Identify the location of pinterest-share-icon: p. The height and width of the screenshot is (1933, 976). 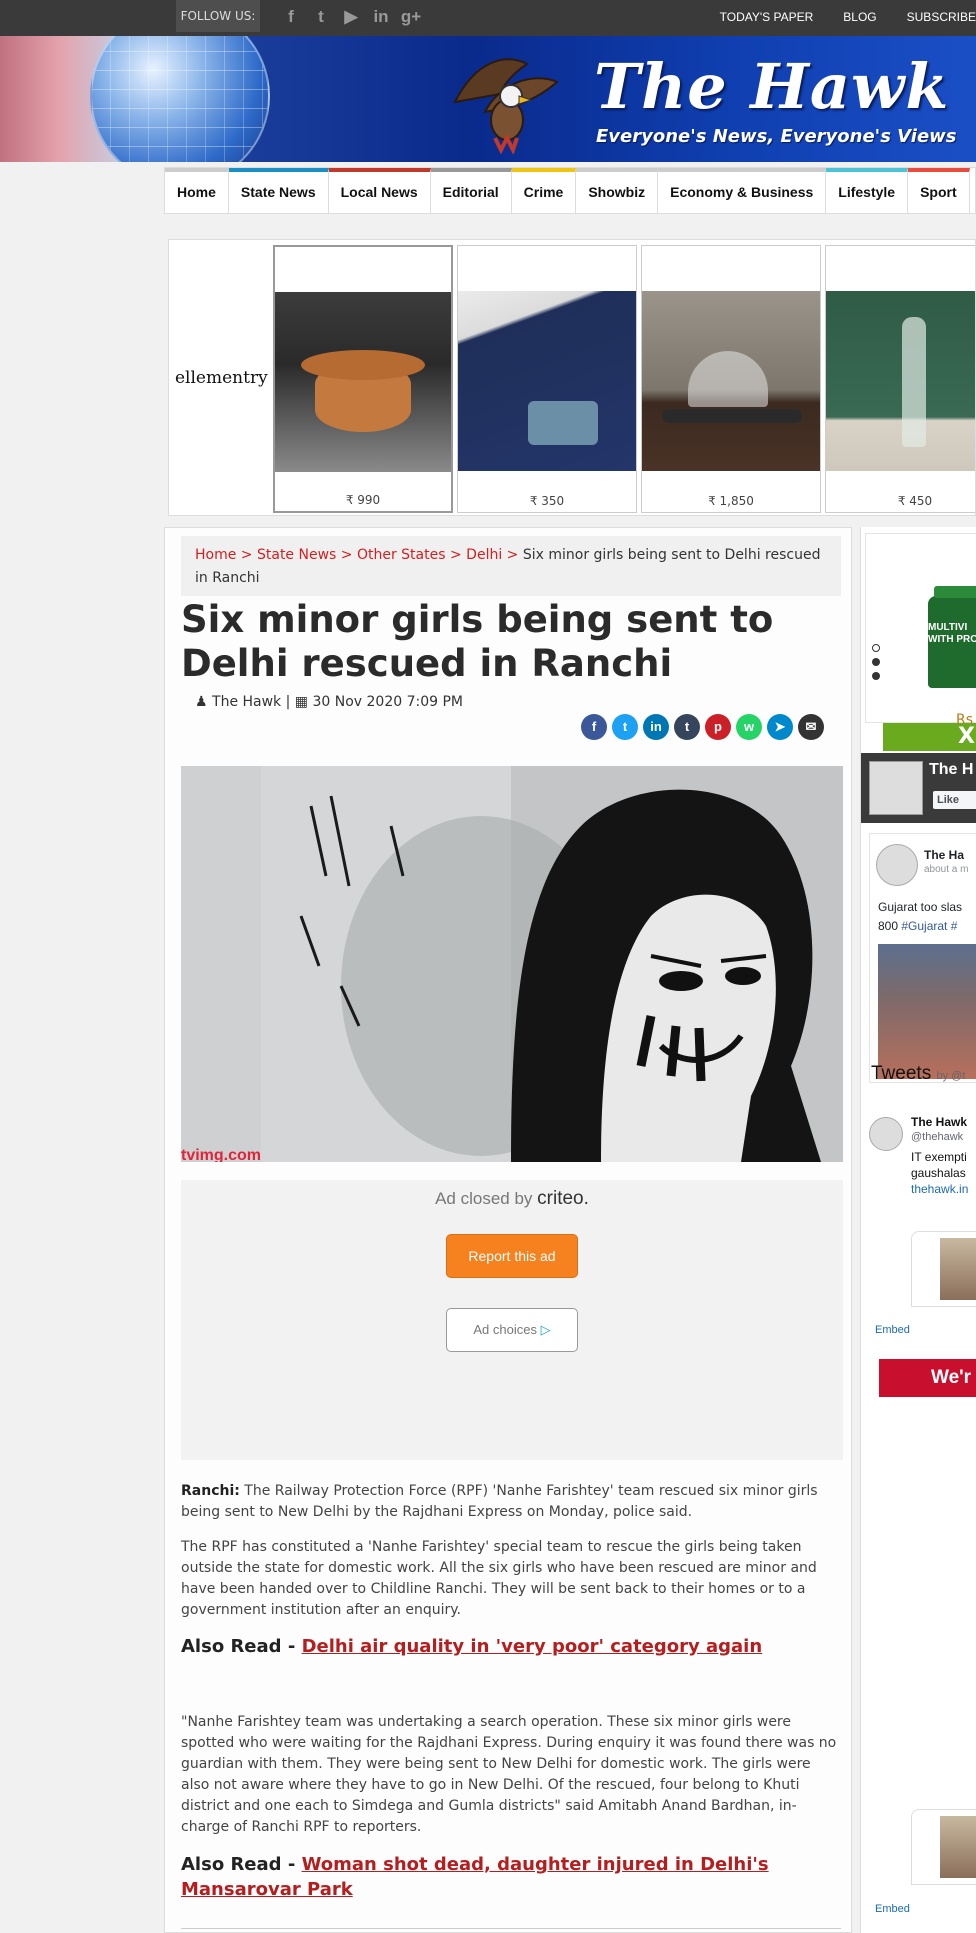
(718, 727).